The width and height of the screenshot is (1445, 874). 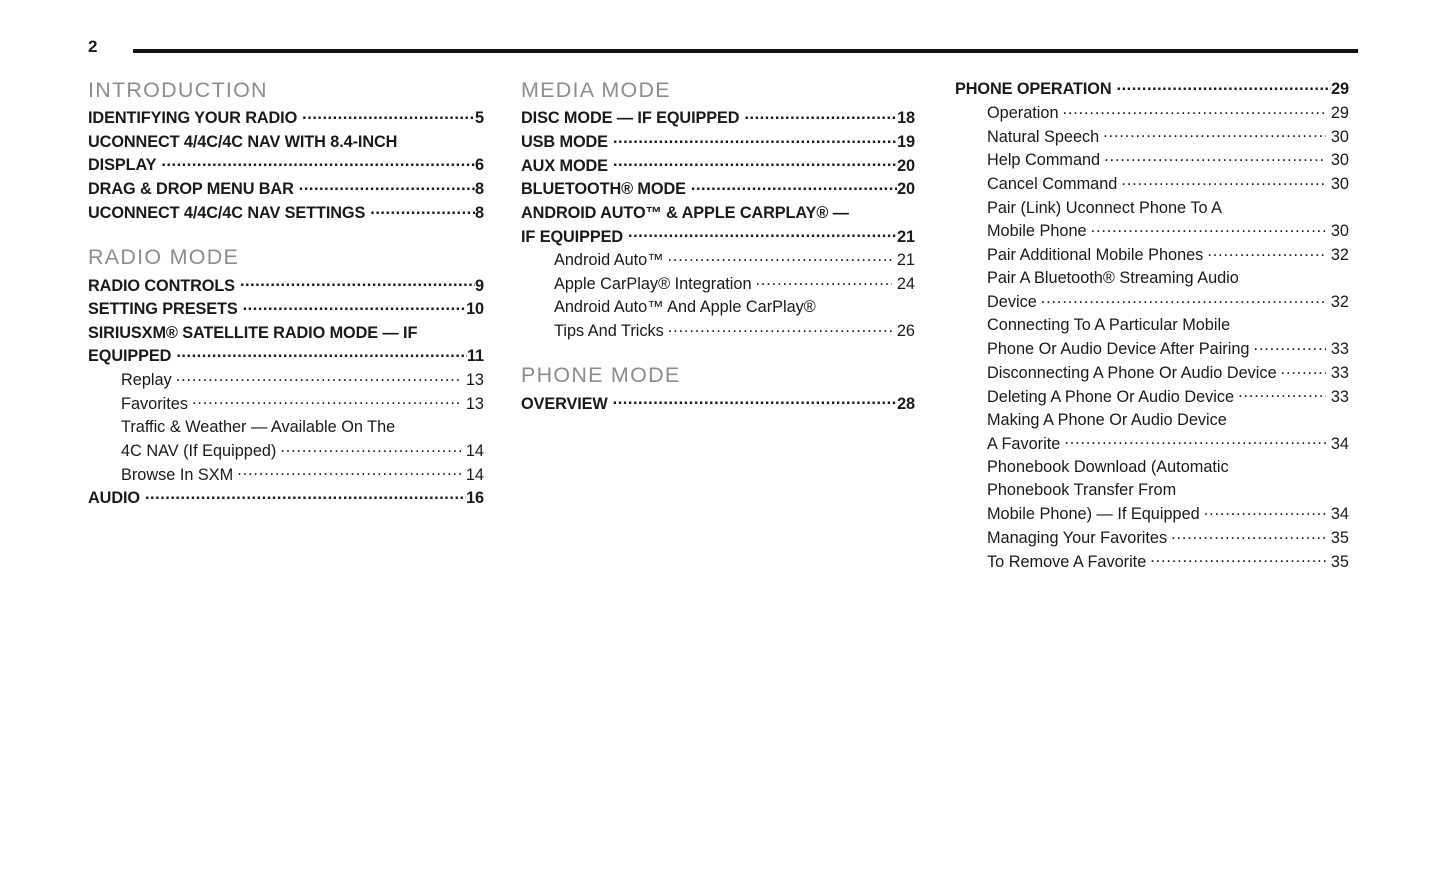 I want to click on toc-entry-sub: Pair (Link) Uconnect Phone To A, so click(x=1152, y=208).